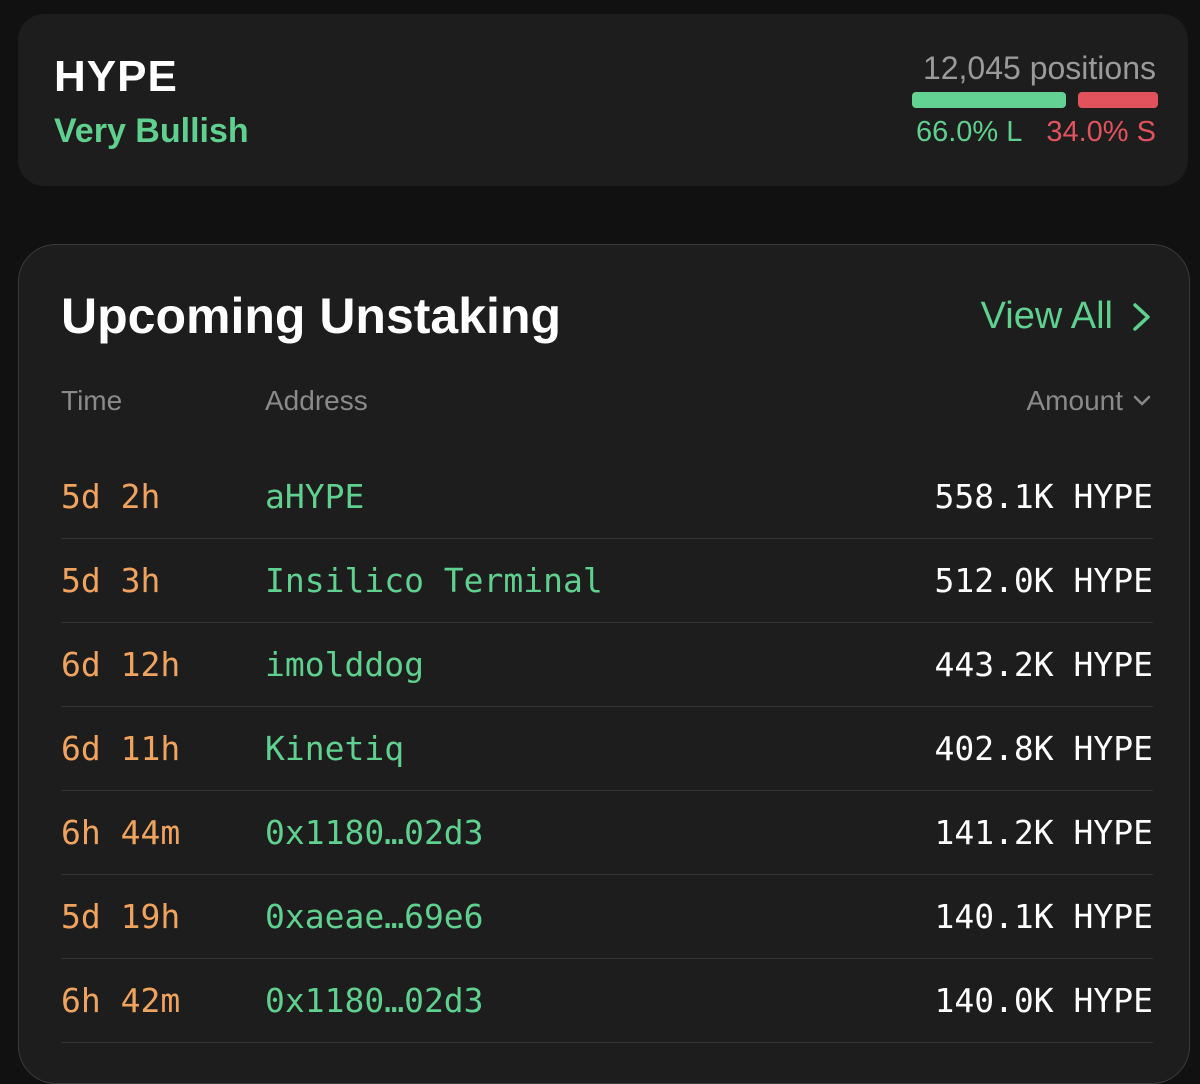 The height and width of the screenshot is (1084, 1200). Describe the element at coordinates (969, 132) in the screenshot. I see `long-percentage: 66.0% L` at that location.